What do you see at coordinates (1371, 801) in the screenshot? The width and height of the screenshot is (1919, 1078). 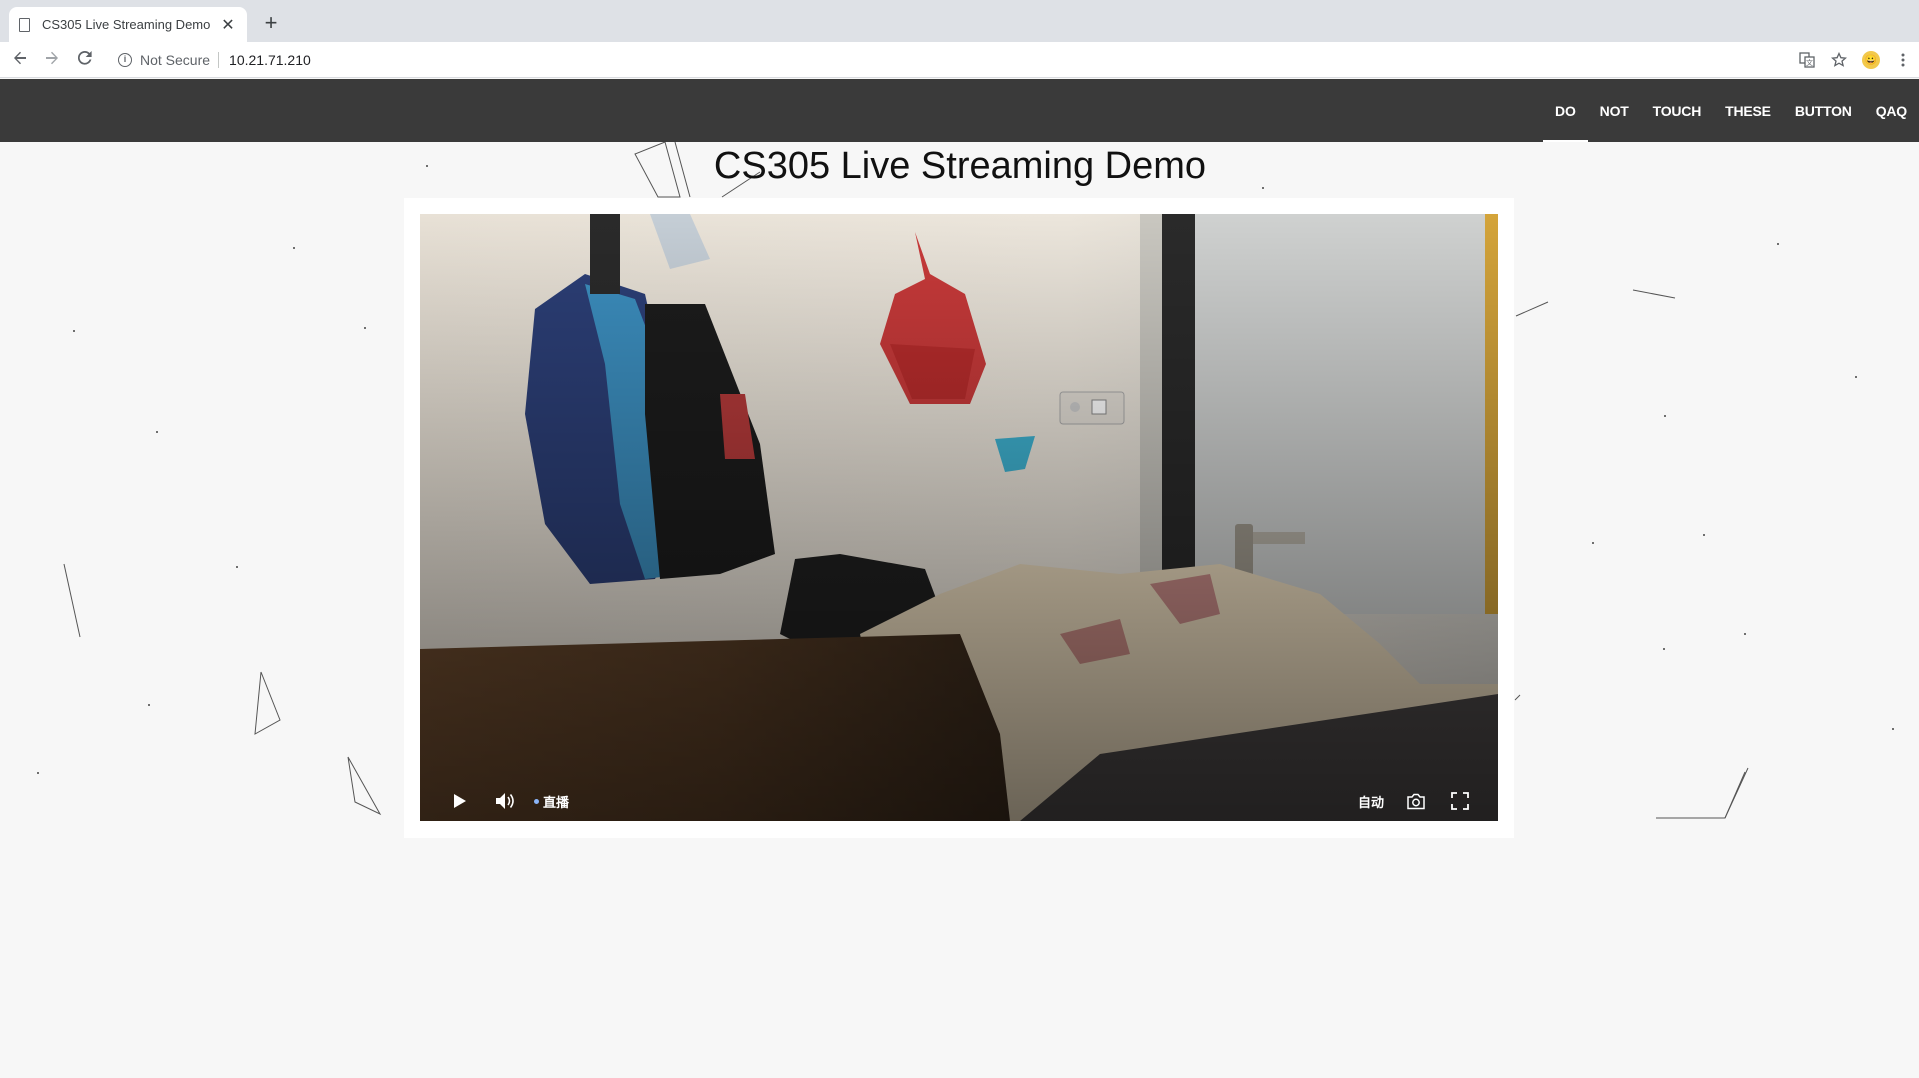 I see `quality-selector: 自动` at bounding box center [1371, 801].